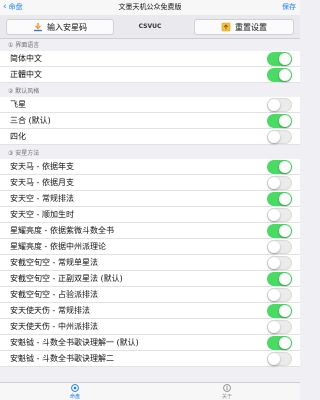 The height and width of the screenshot is (400, 320). Describe the element at coordinates (150, 75) in the screenshot. I see `list-item: 正體中文` at that location.